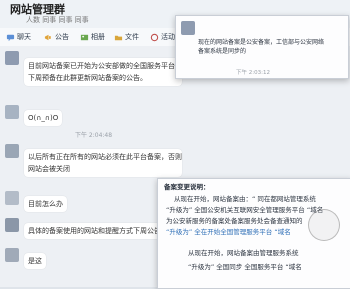 The height and width of the screenshot is (289, 350). What do you see at coordinates (228, 232) in the screenshot?
I see `notice-line: “升级为” 全在开始全国管理服务平台 “域名` at bounding box center [228, 232].